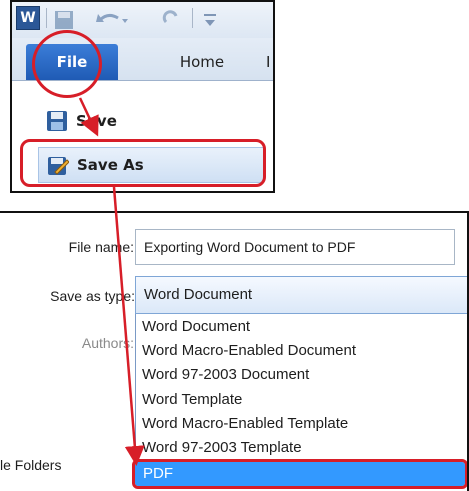 Image resolution: width=469 pixels, height=491 pixels. What do you see at coordinates (295, 247) in the screenshot?
I see `file-name-input: Exporting Word Document to PDF` at bounding box center [295, 247].